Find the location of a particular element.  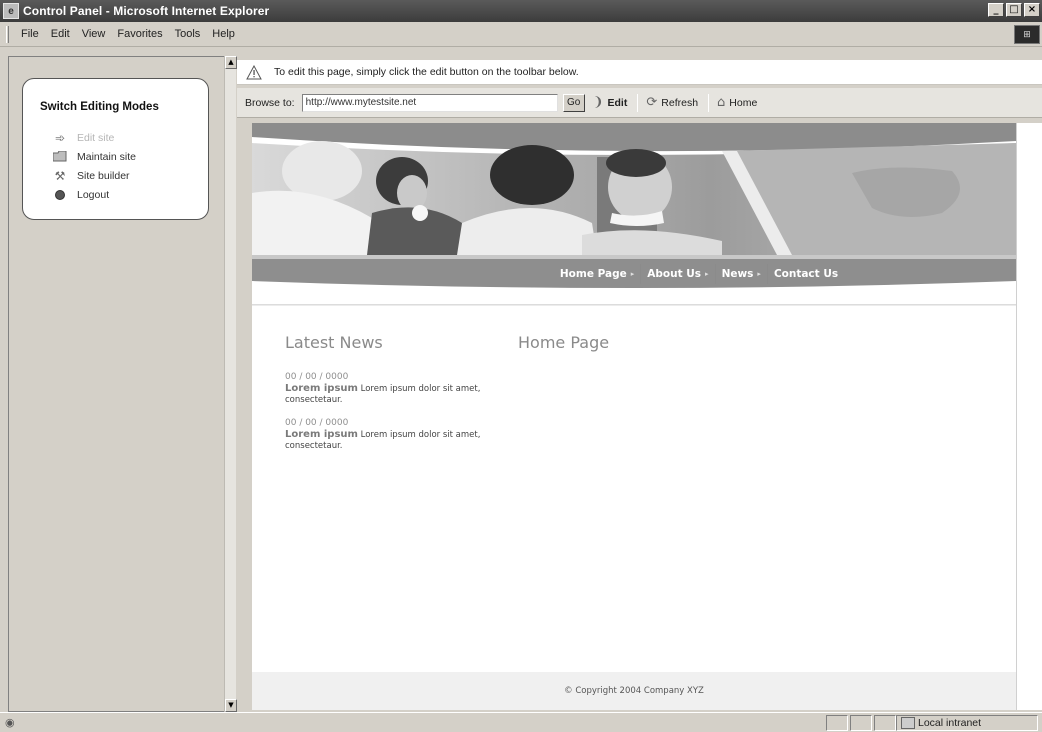

refresh-label: Refresh is located at coordinates (680, 102).